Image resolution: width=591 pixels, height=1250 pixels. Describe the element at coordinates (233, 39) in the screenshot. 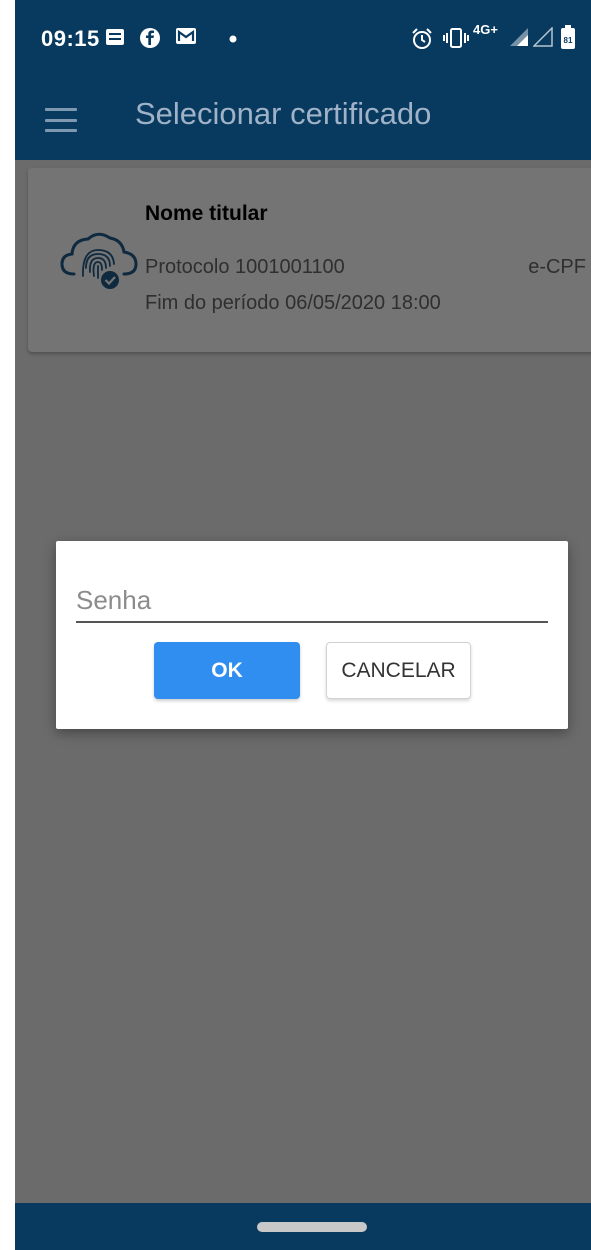

I see `dot-icon` at that location.